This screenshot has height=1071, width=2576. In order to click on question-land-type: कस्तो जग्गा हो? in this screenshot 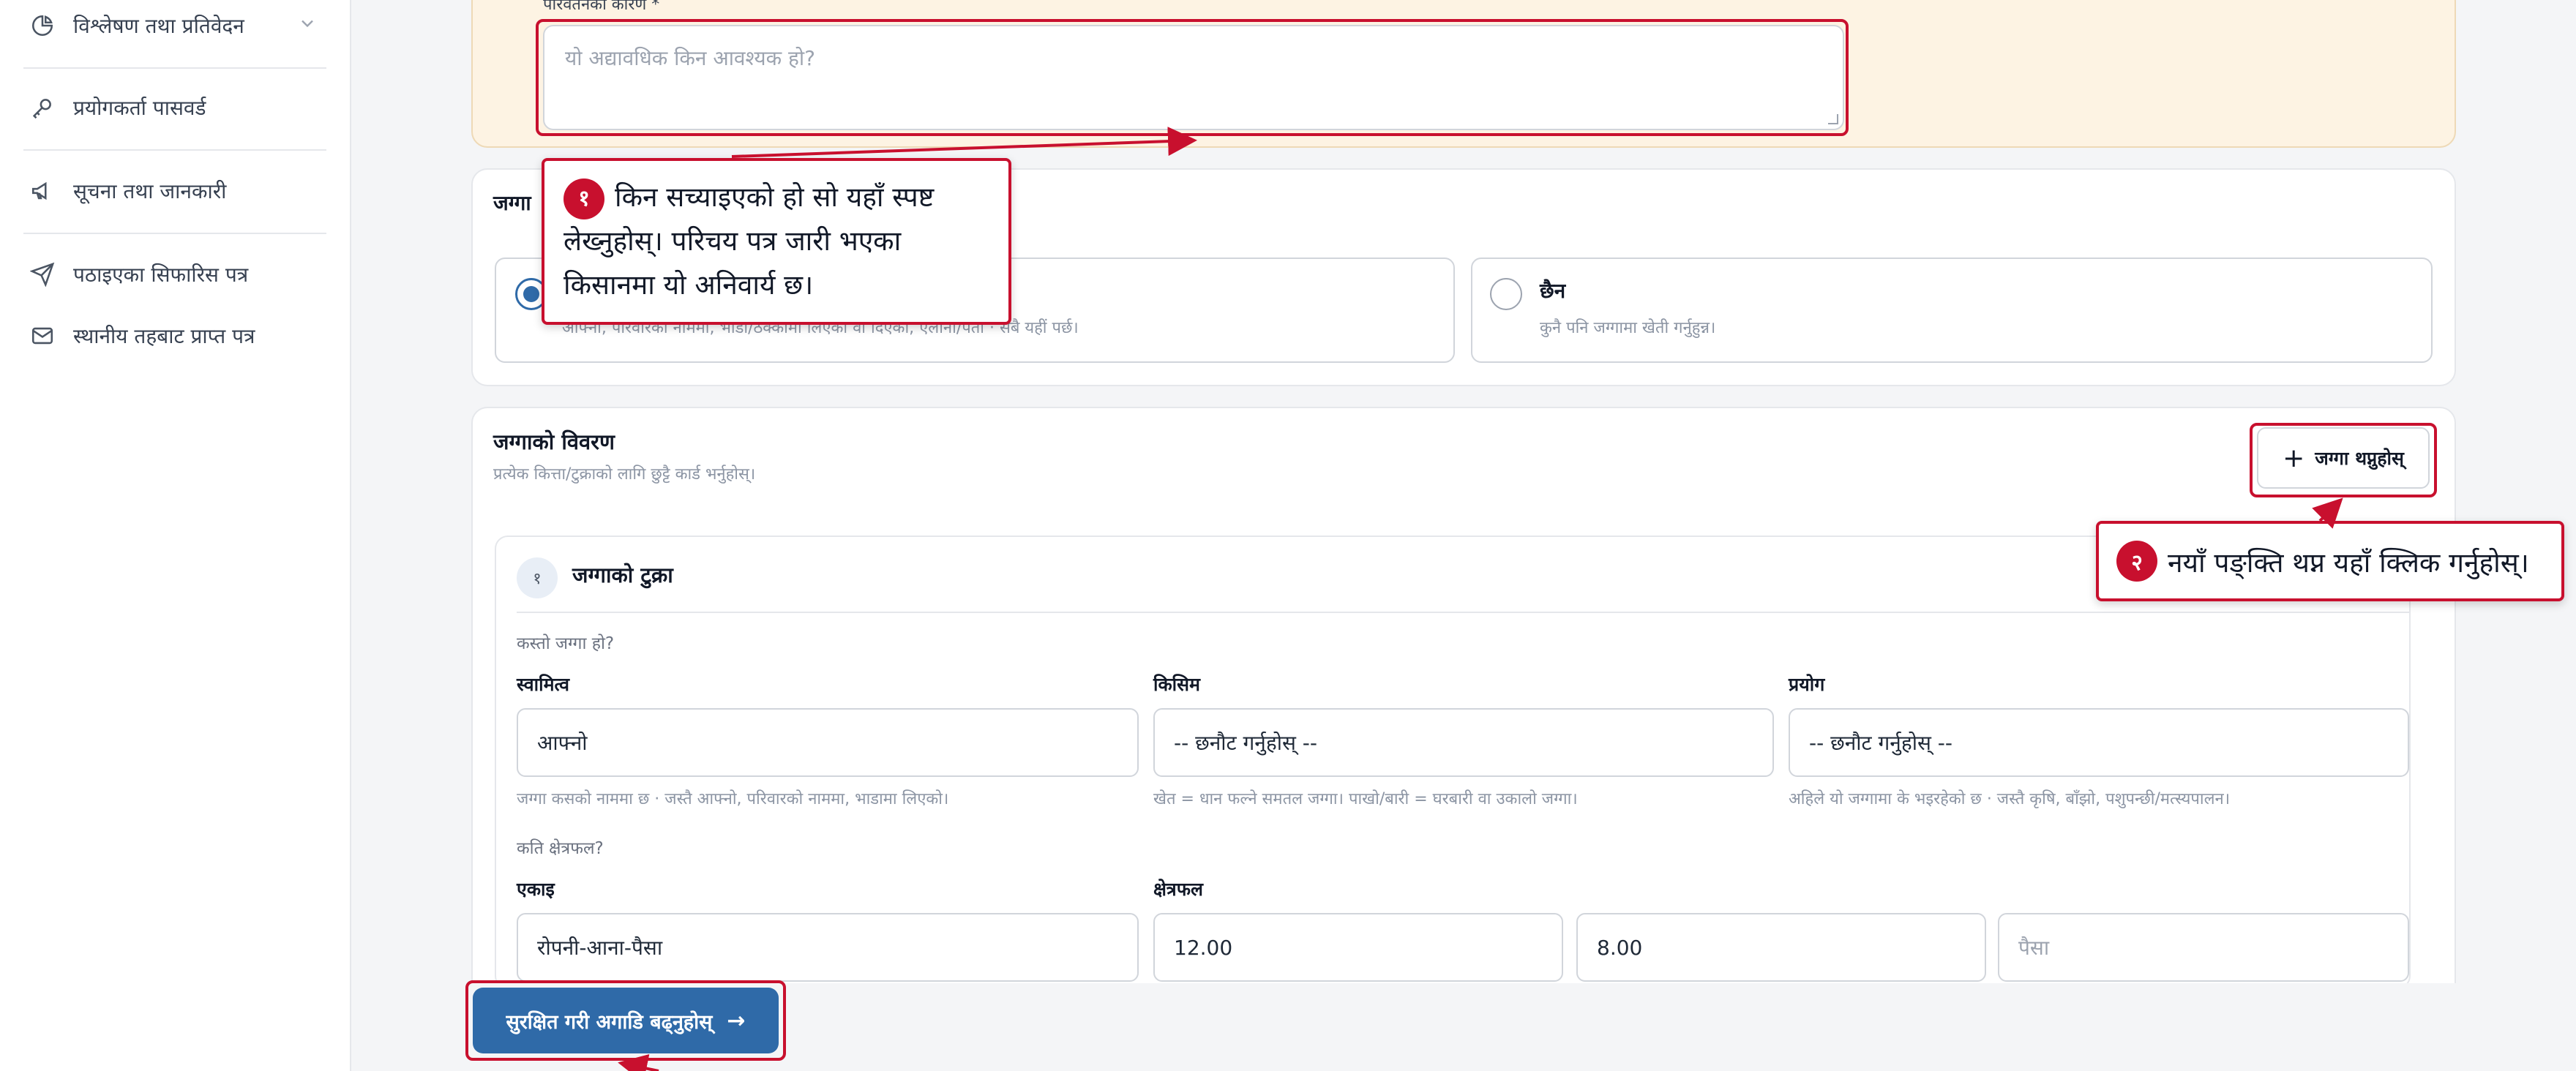, I will do `click(566, 643)`.